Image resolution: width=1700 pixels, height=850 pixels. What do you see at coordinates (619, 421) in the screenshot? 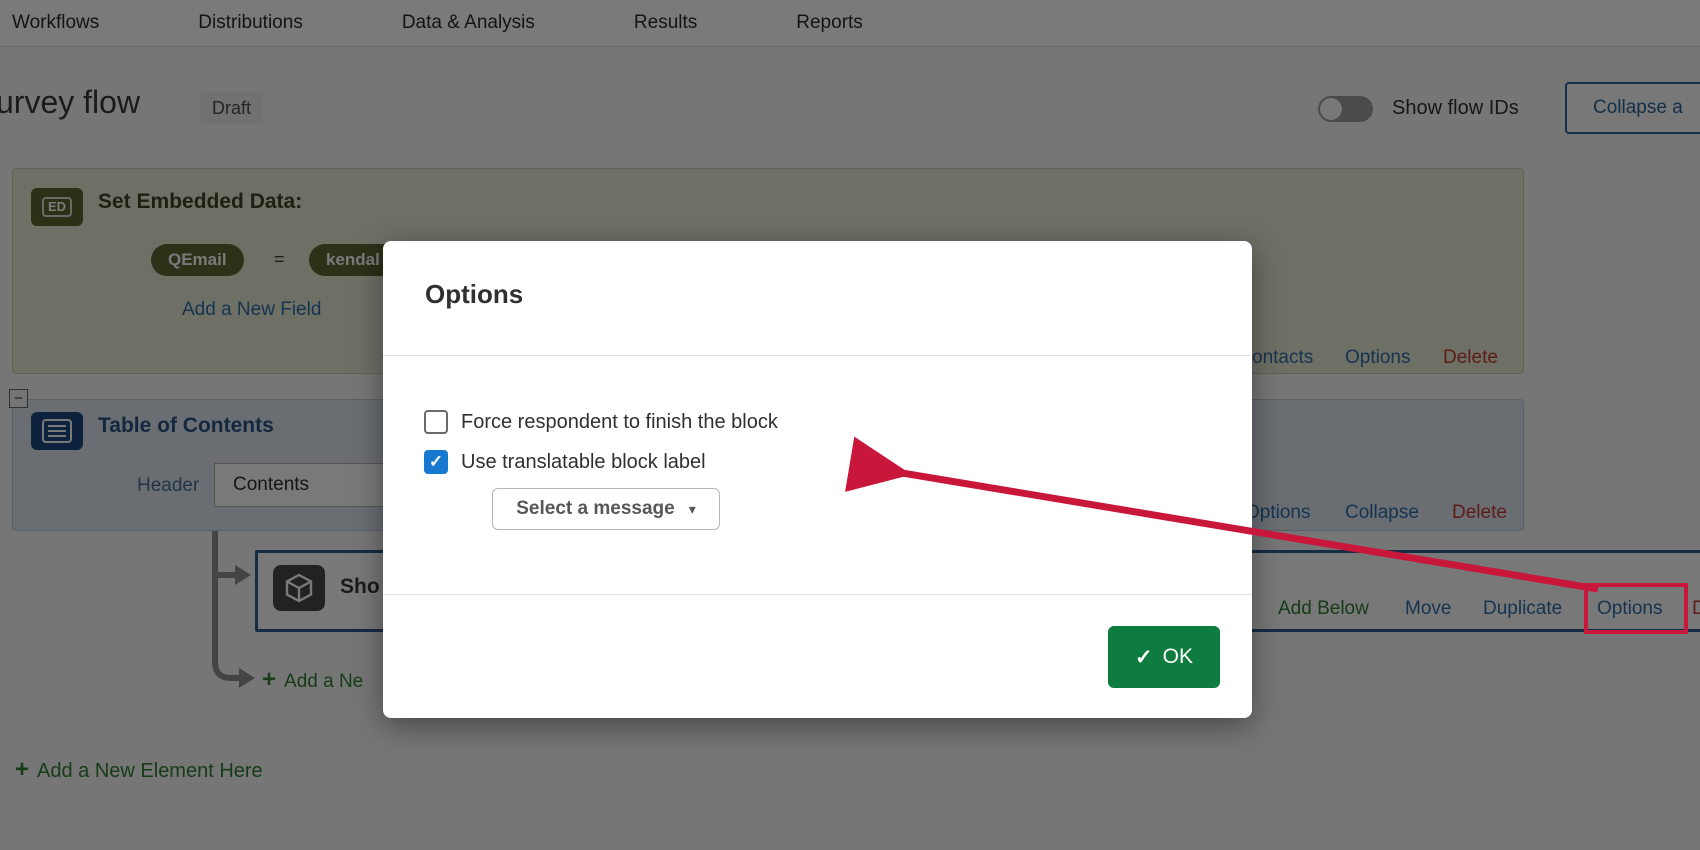
I see `force-finish-label: Force respondent to finish the block` at bounding box center [619, 421].